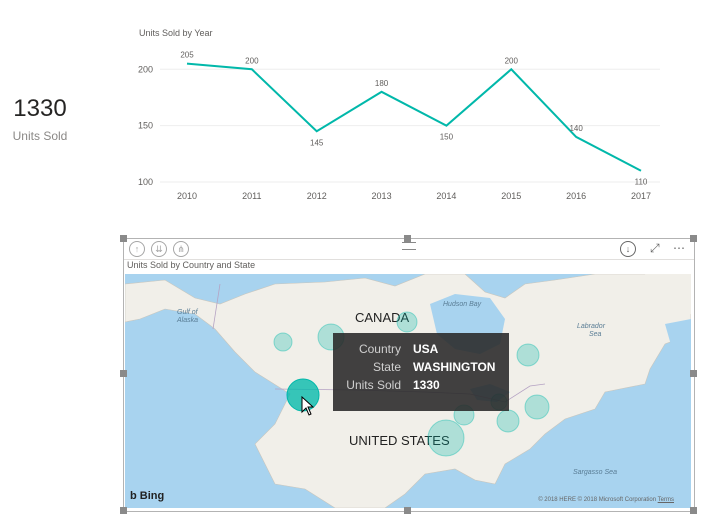 The image size is (715, 532). Describe the element at coordinates (666, 500) in the screenshot. I see `terms-link: Terms` at that location.